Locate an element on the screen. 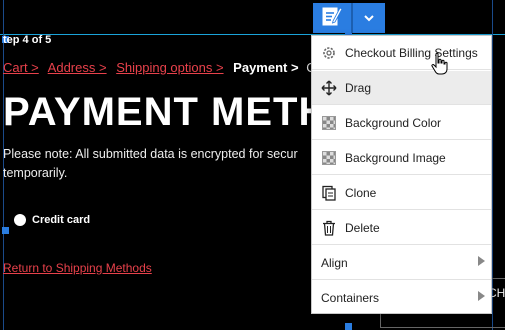 Image resolution: width=505 pixels, height=330 pixels. menu-item-label: Background Color is located at coordinates (393, 122).